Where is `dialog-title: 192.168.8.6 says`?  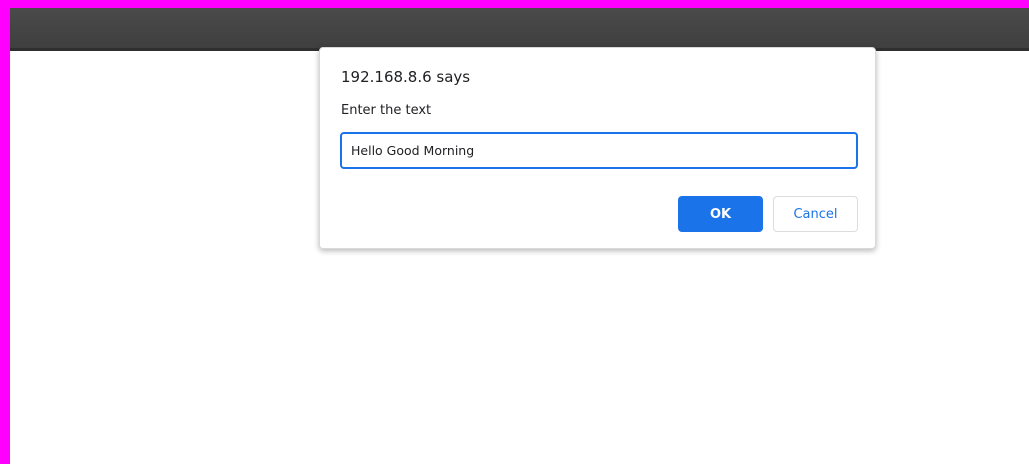 dialog-title: 192.168.8.6 says is located at coordinates (406, 77).